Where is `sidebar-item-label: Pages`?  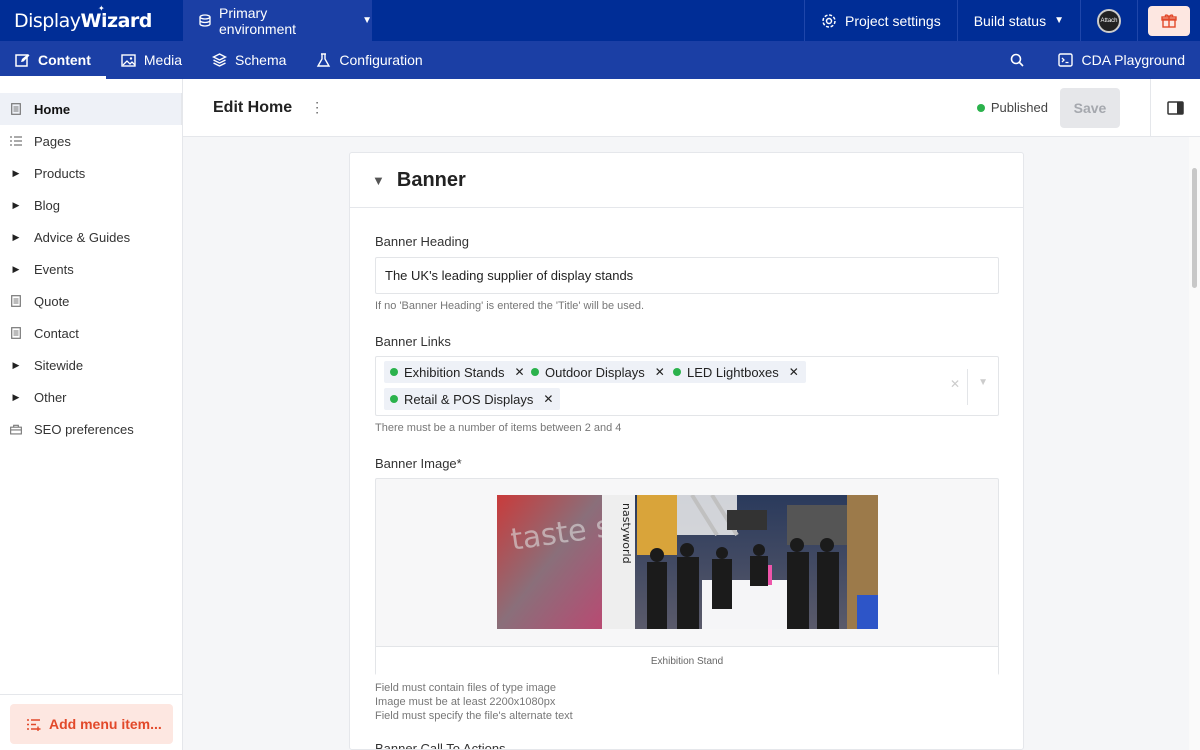
sidebar-item-label: Pages is located at coordinates (52, 141).